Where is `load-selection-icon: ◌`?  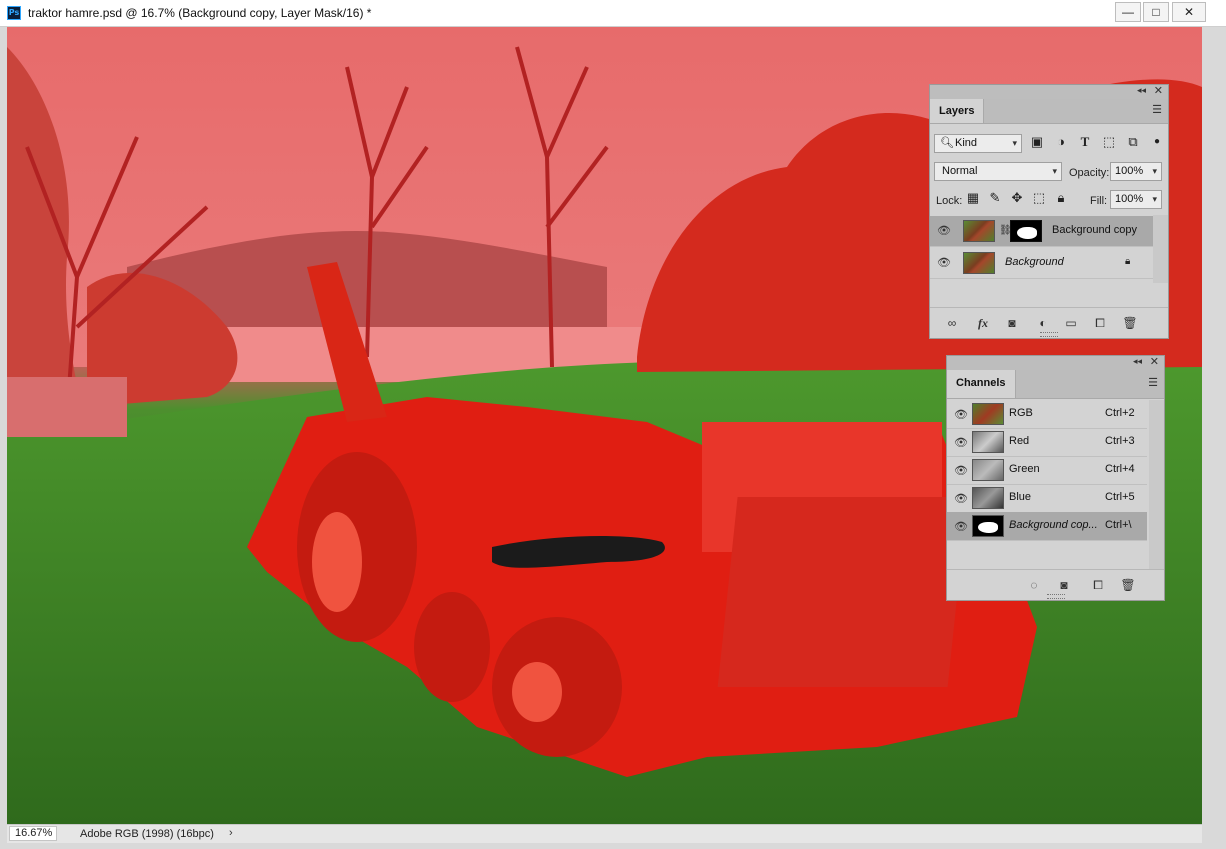
load-selection-icon: ◌ is located at coordinates (1034, 585).